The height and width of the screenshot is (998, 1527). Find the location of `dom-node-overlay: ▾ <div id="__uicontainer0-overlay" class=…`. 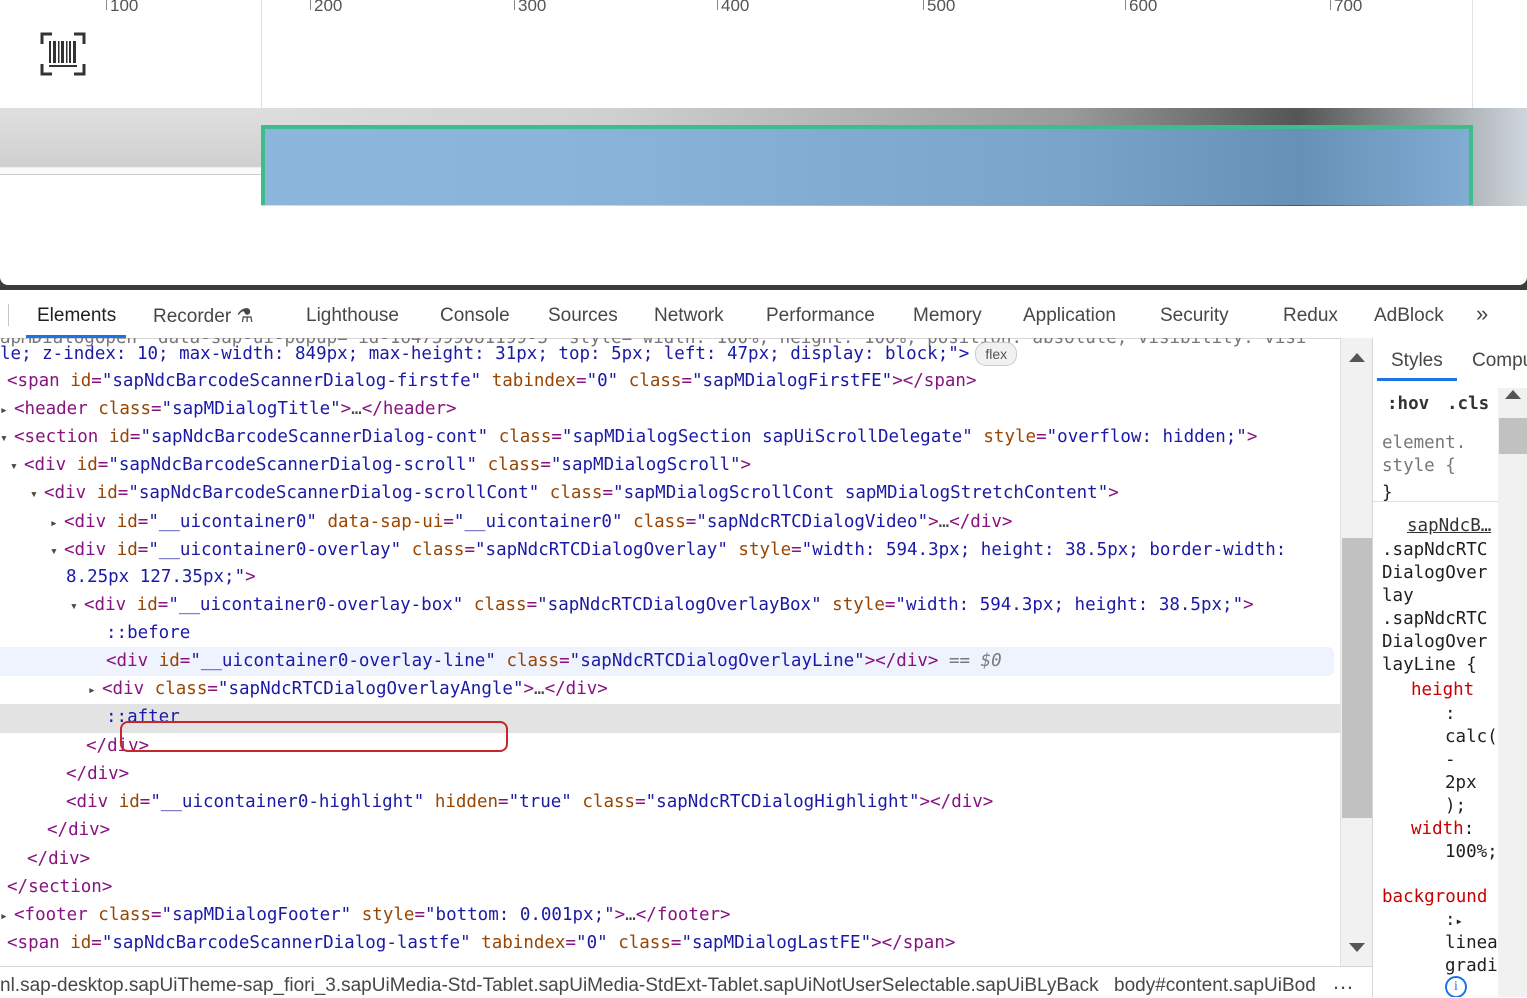

dom-node-overlay: ▾ <div id="__uicontainer0-overlay" class=… is located at coordinates (668, 550).